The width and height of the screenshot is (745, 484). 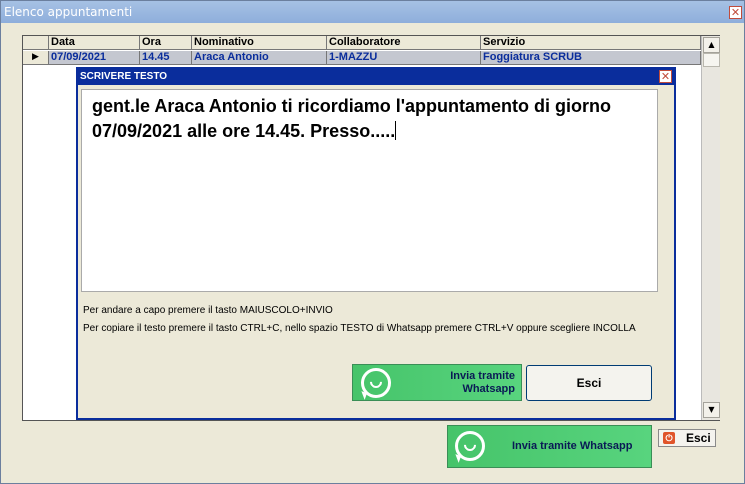 I want to click on send-whatsapp-label-1: Invia tramite, so click(x=482, y=376).